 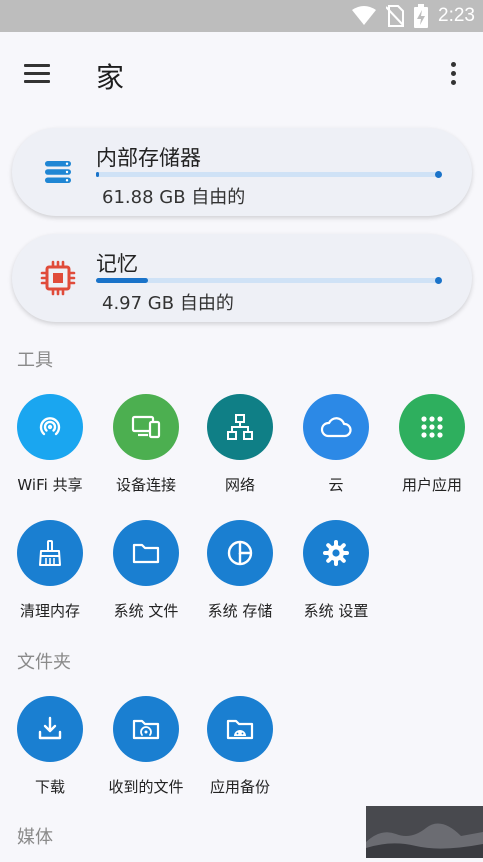 I want to click on memory-progress-fill, so click(x=122, y=280).